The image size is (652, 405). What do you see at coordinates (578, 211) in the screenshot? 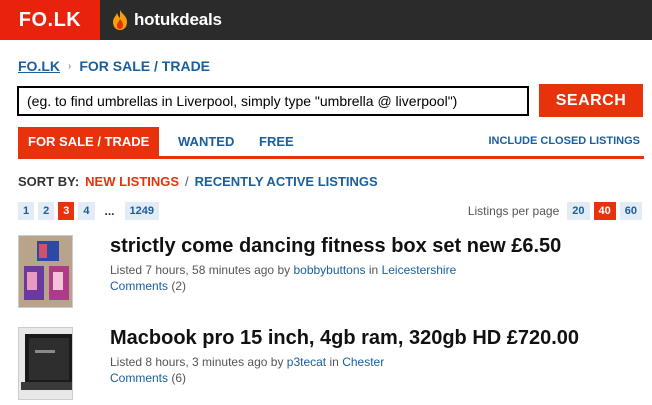
I see `per-page-option: 20` at bounding box center [578, 211].